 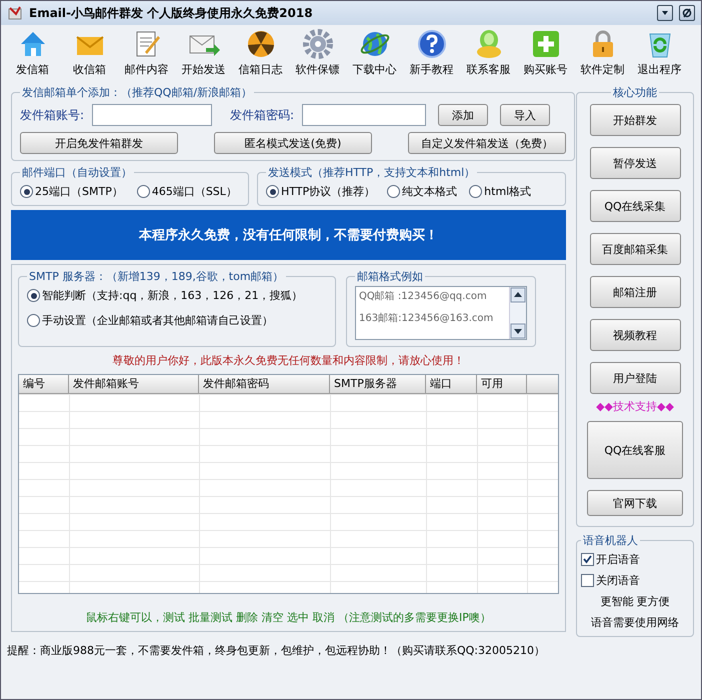 I want to click on checkbox: 开启语音, so click(x=635, y=559).